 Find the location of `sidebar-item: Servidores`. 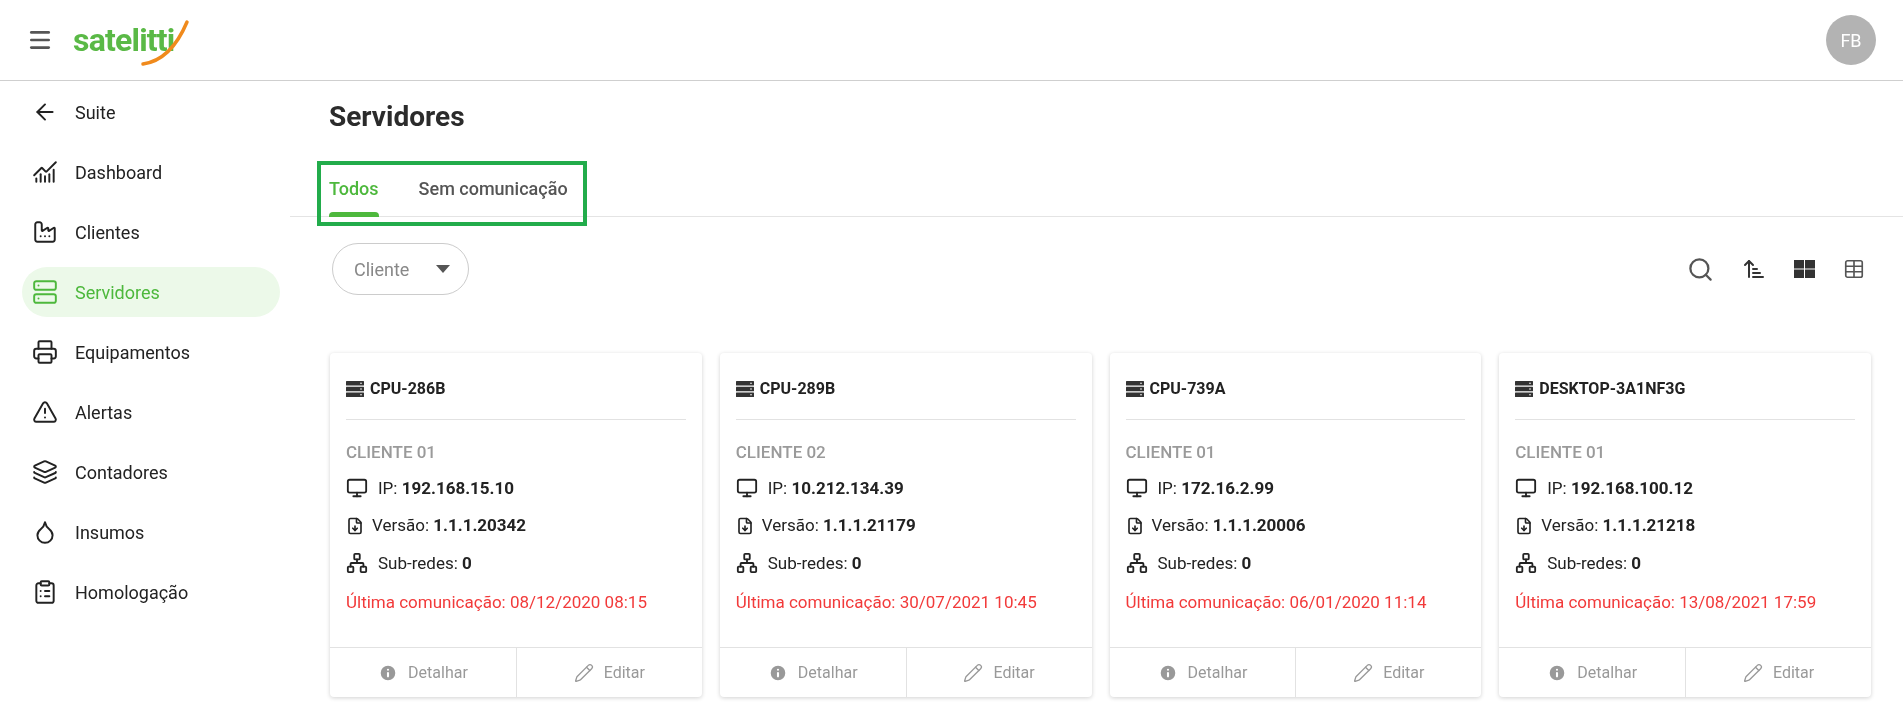

sidebar-item: Servidores is located at coordinates (151, 292).